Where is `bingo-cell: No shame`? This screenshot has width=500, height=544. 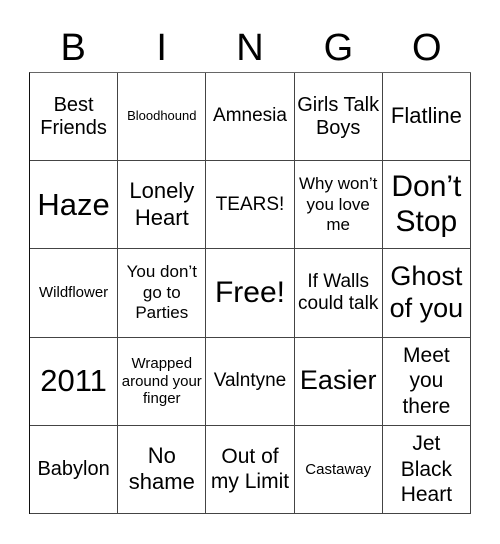 bingo-cell: No shame is located at coordinates (162, 469).